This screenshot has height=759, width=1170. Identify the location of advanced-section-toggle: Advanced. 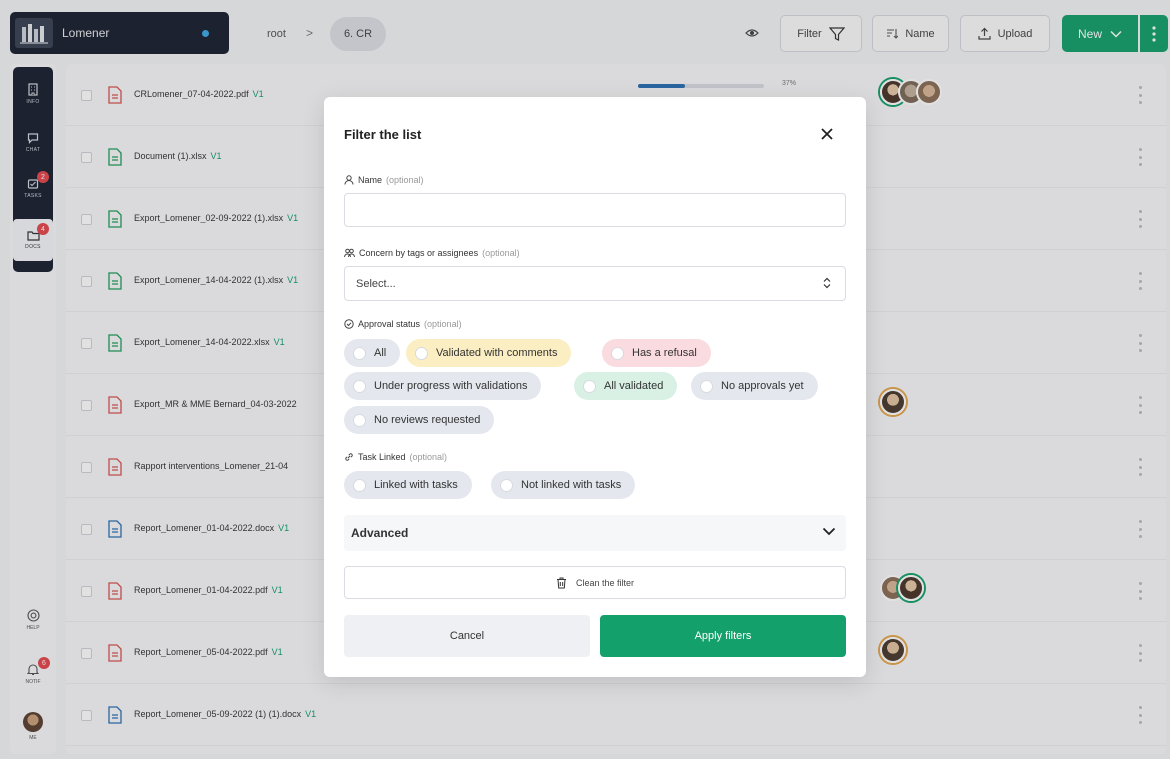
(595, 533).